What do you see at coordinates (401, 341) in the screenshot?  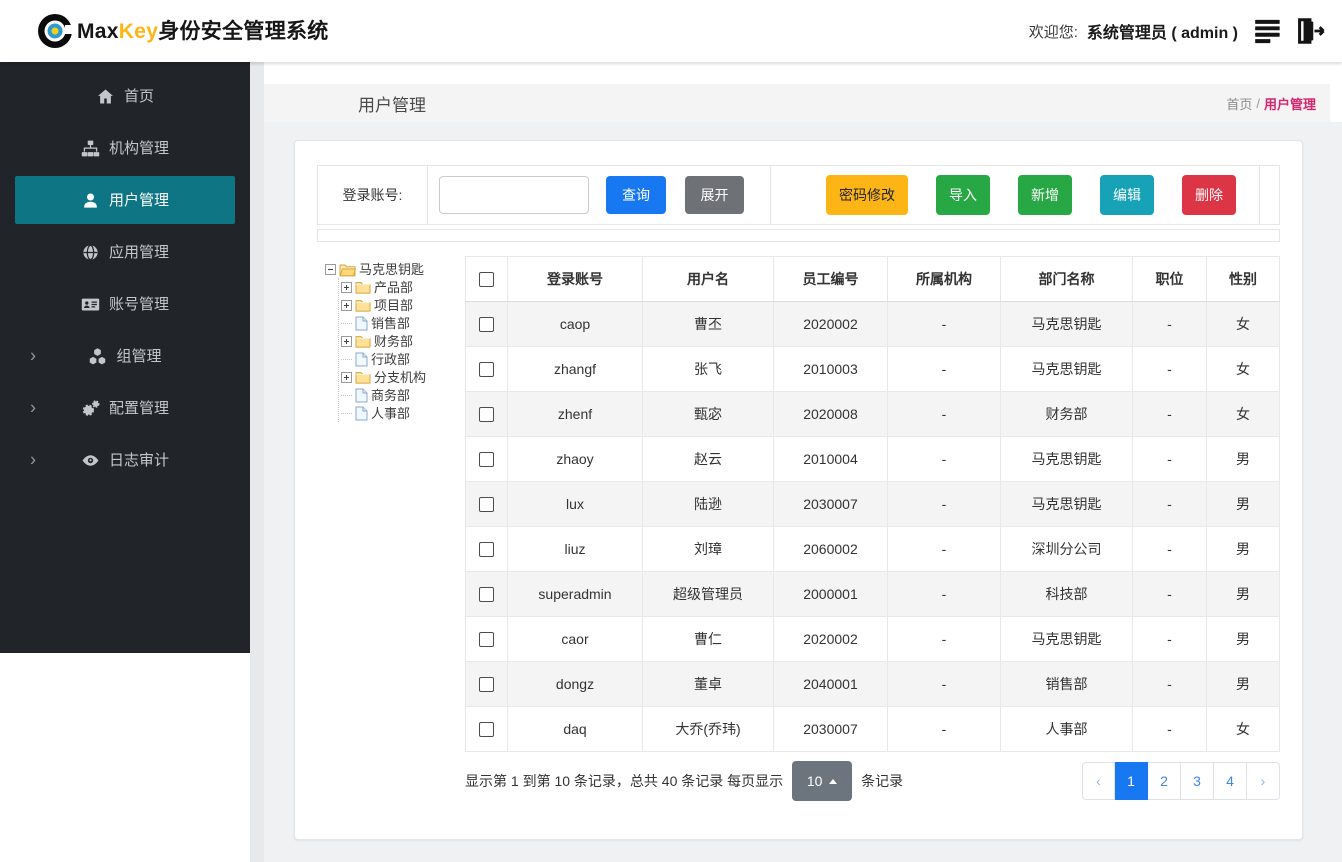 I see `tree-node: 财务部` at bounding box center [401, 341].